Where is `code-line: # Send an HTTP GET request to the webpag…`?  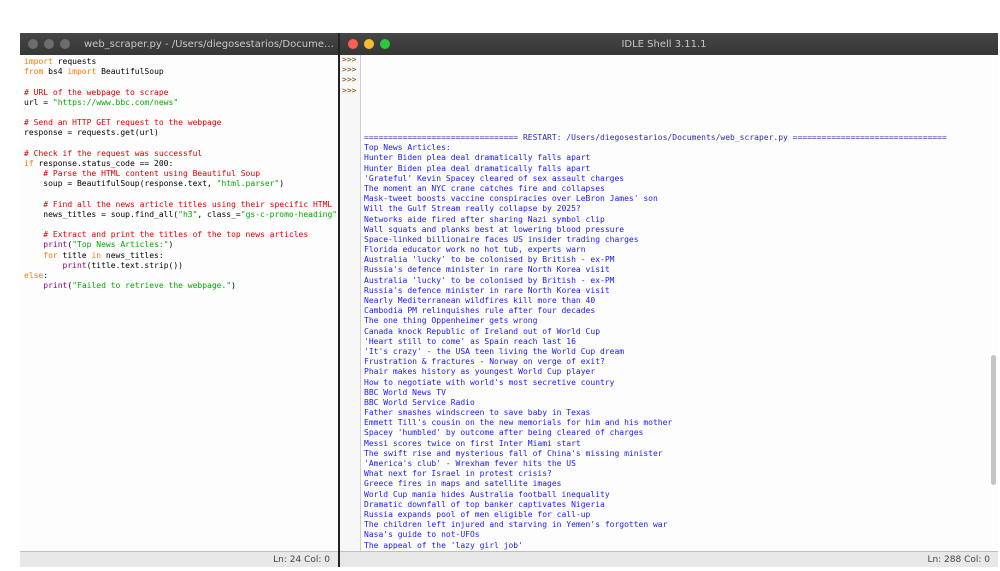 code-line: # Send an HTTP GET request to the webpag… is located at coordinates (181, 123).